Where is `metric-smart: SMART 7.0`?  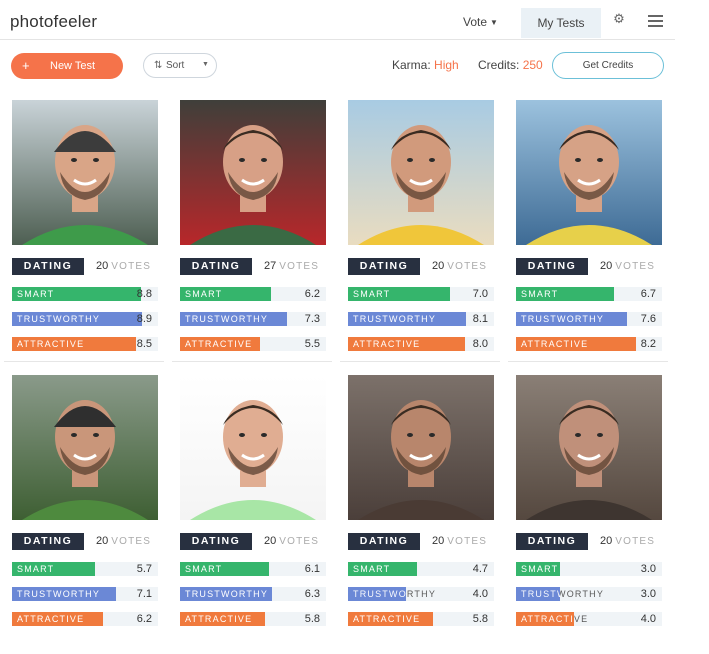 metric-smart: SMART 7.0 is located at coordinates (421, 294).